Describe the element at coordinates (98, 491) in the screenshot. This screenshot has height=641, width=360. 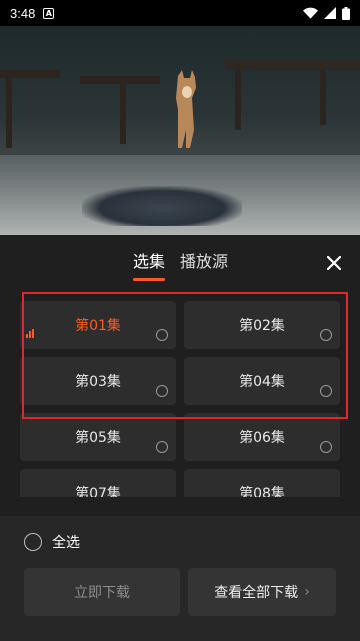
I see `episode-label: 第07集` at that location.